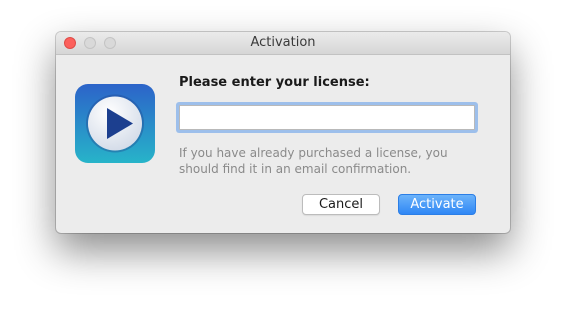 This screenshot has width=566, height=313. What do you see at coordinates (274, 82) in the screenshot?
I see `license-prompt: Please enter your license:` at bounding box center [274, 82].